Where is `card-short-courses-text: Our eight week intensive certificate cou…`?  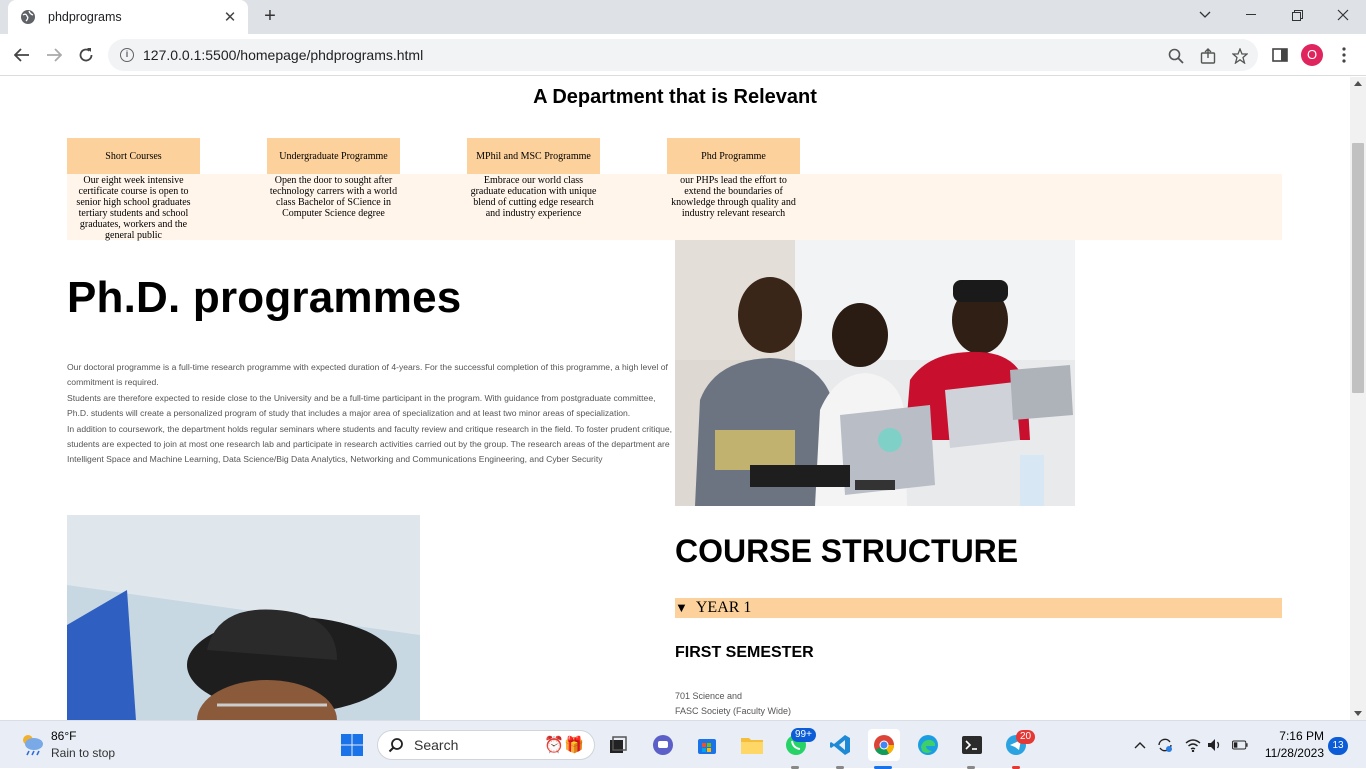
card-short-courses-text: Our eight week intensive certificate cou… is located at coordinates (133, 208).